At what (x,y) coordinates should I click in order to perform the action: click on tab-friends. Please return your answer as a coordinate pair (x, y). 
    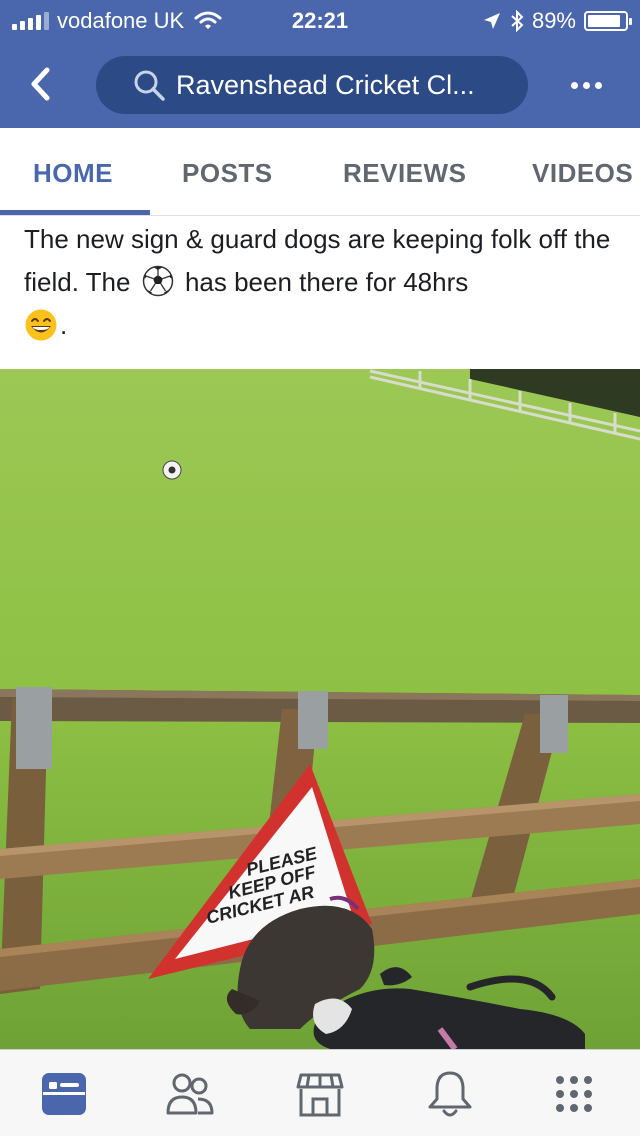
    Looking at the image, I should click on (190, 1094).